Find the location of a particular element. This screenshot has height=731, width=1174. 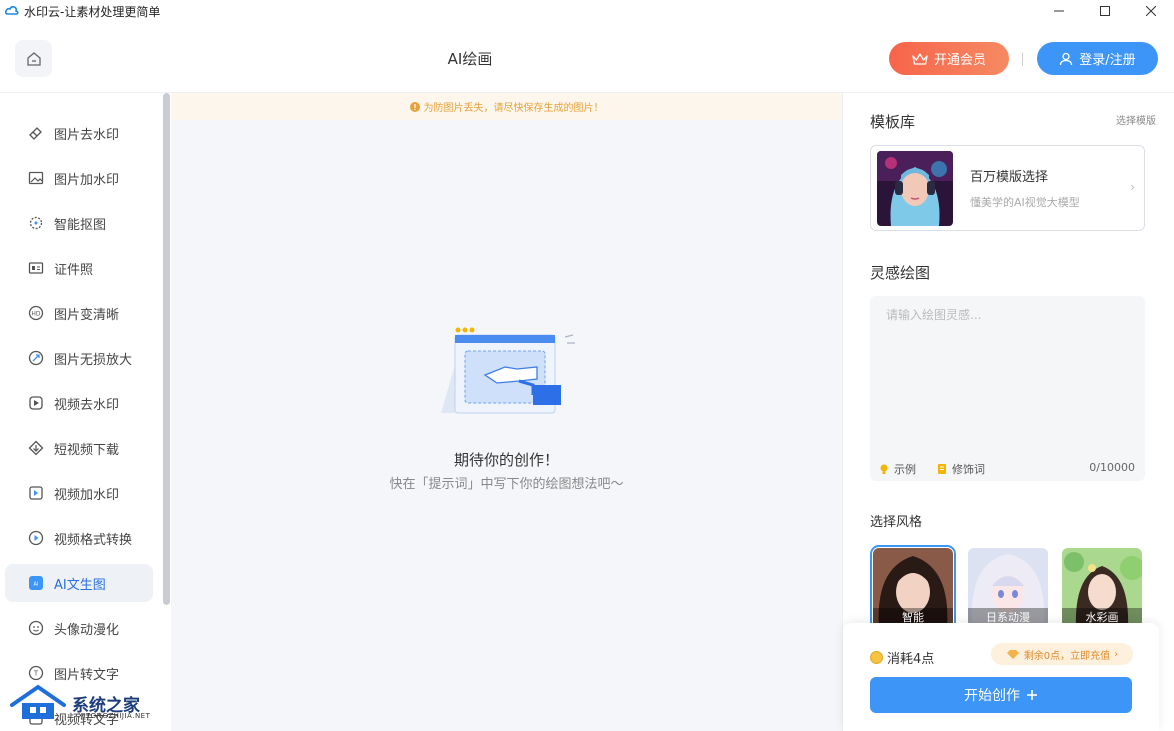

svg-text: T is located at coordinates (36, 674).